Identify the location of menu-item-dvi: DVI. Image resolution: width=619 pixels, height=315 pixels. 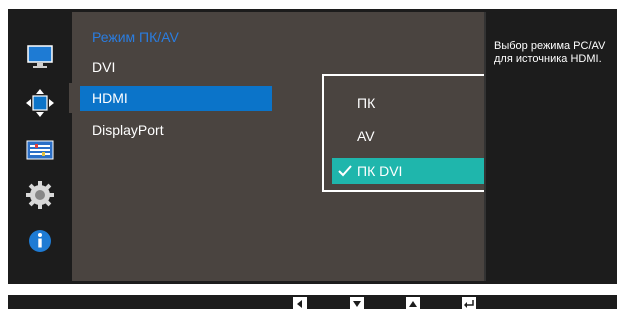
(103, 67).